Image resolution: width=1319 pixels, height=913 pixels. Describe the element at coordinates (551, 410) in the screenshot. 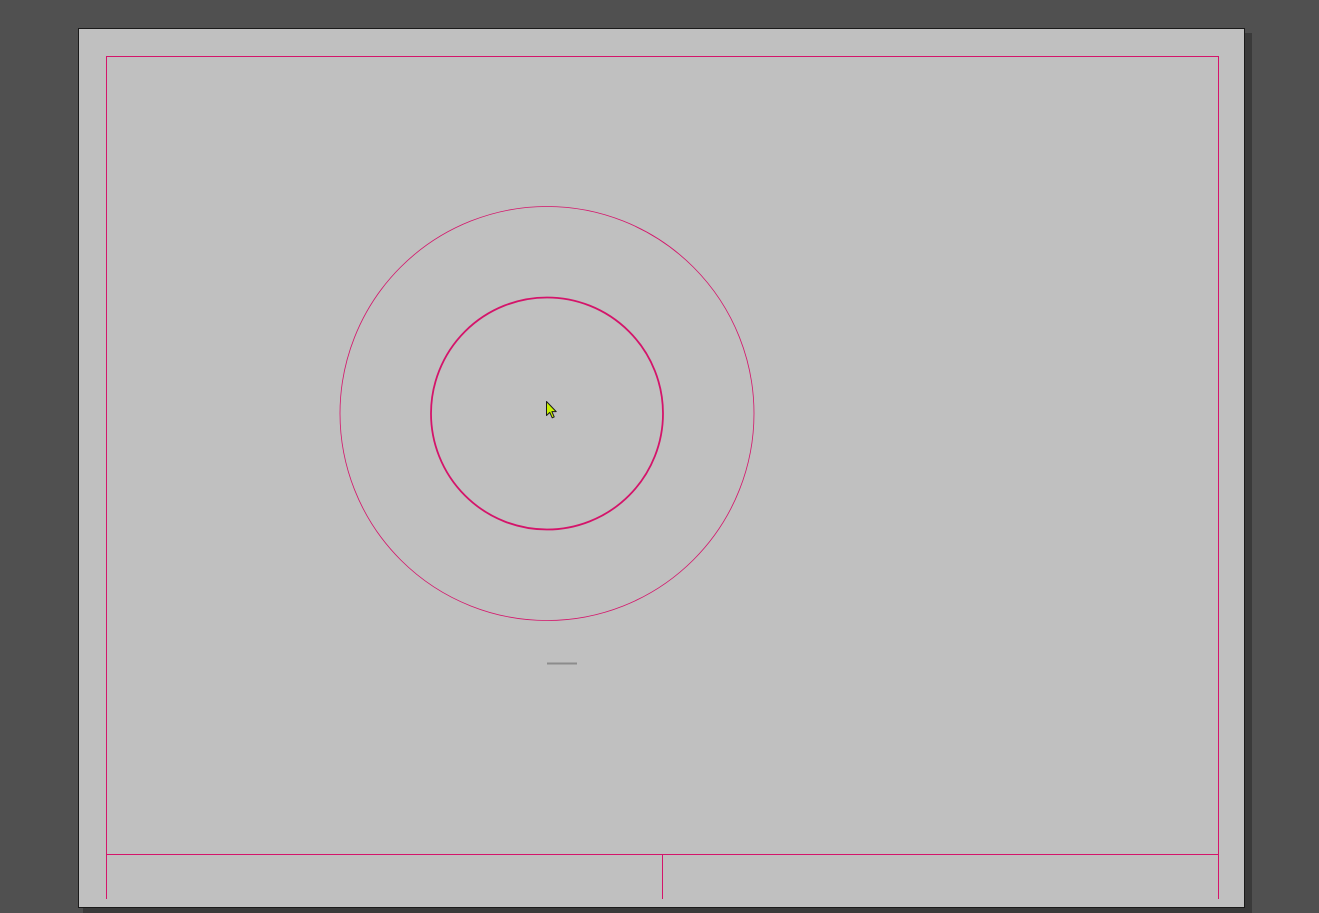

I see `arrow-cursor-icon` at that location.